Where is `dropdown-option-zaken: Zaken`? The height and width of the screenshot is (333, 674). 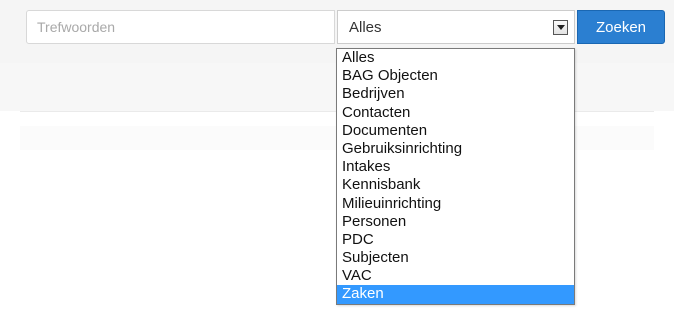 dropdown-option-zaken: Zaken is located at coordinates (455, 294).